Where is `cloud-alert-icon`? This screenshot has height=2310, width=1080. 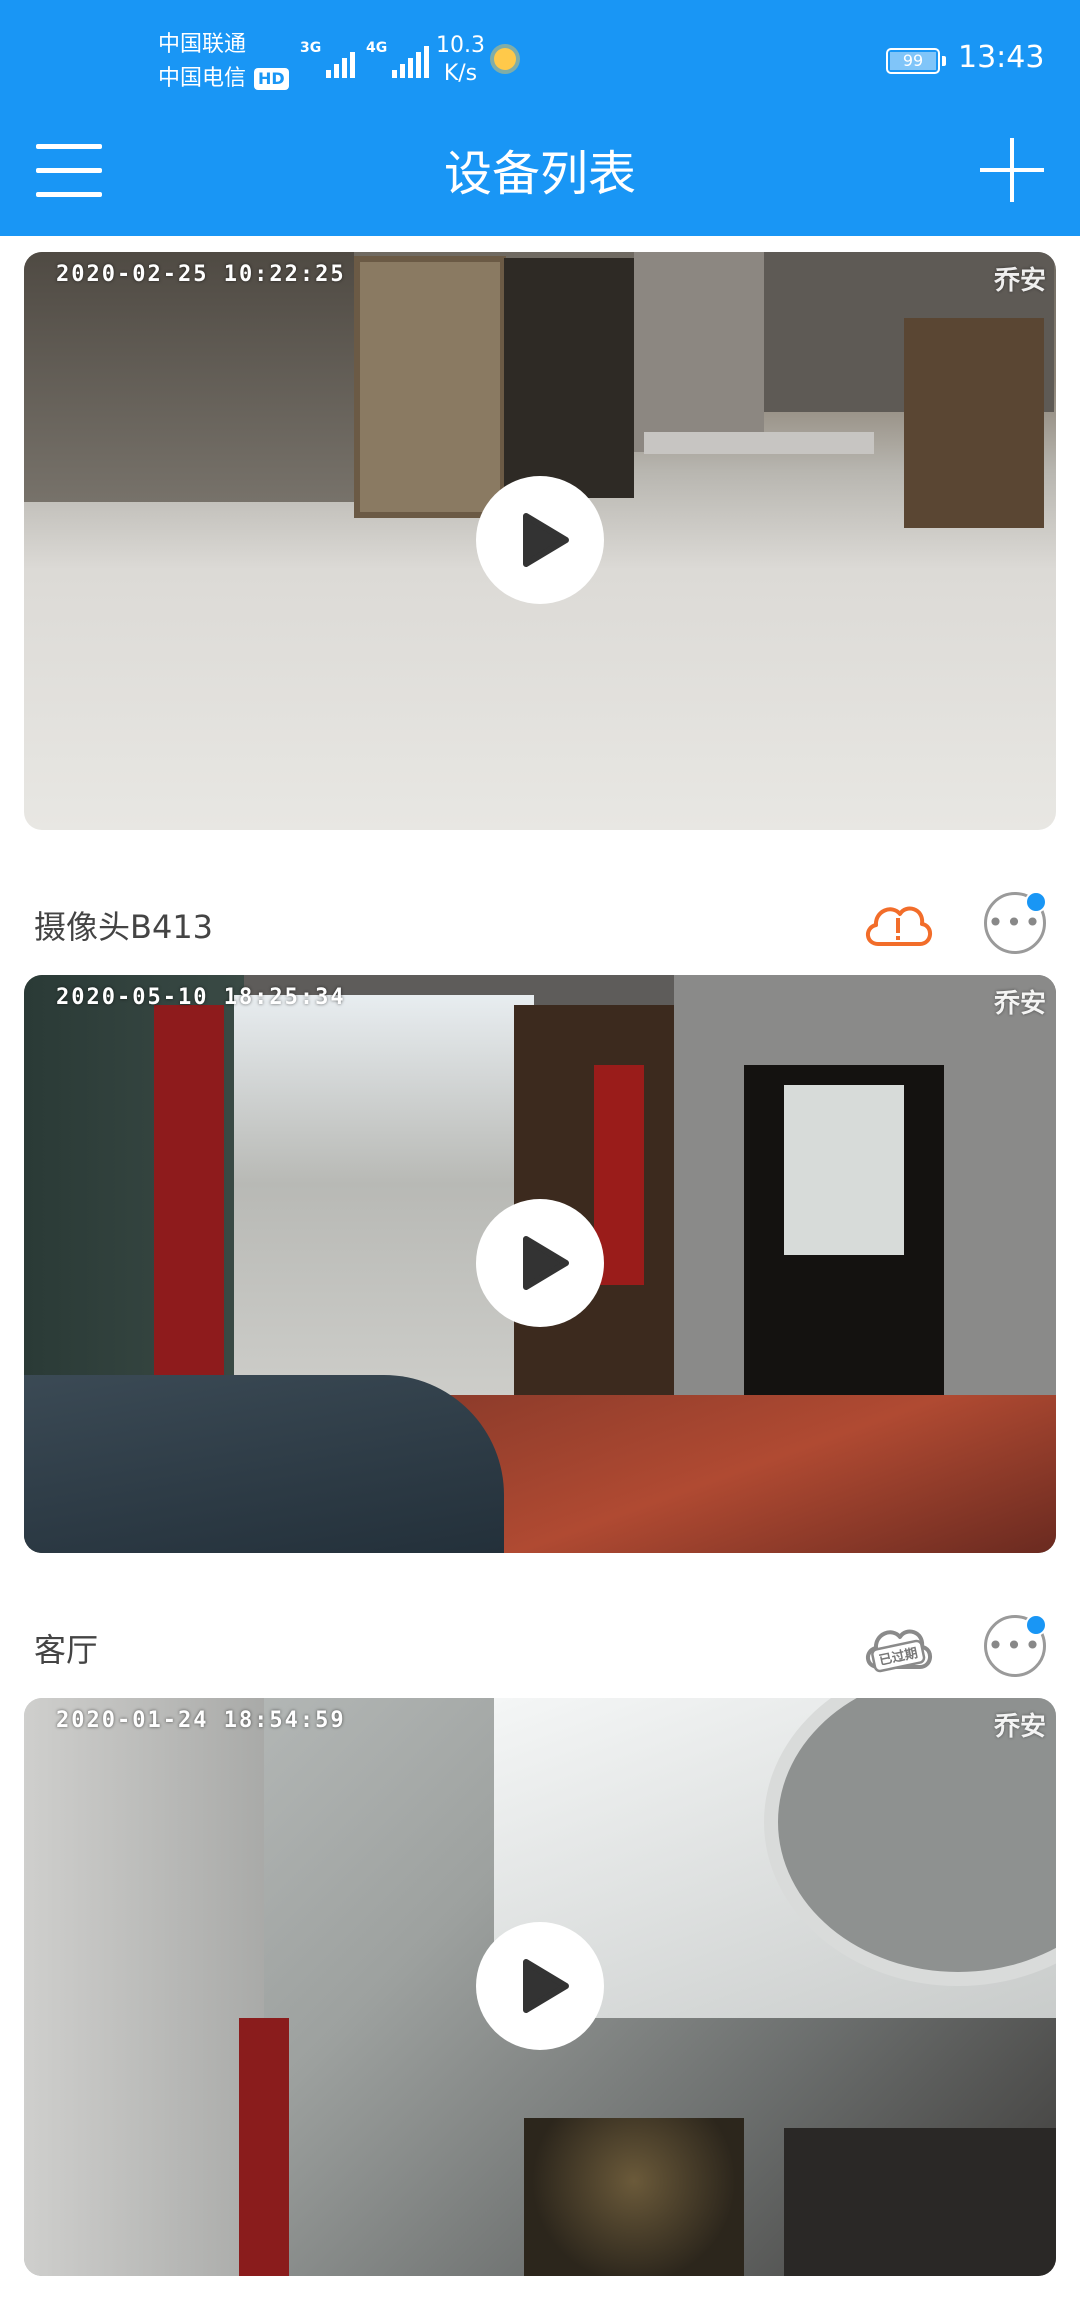
cloud-alert-icon is located at coordinates (898, 924).